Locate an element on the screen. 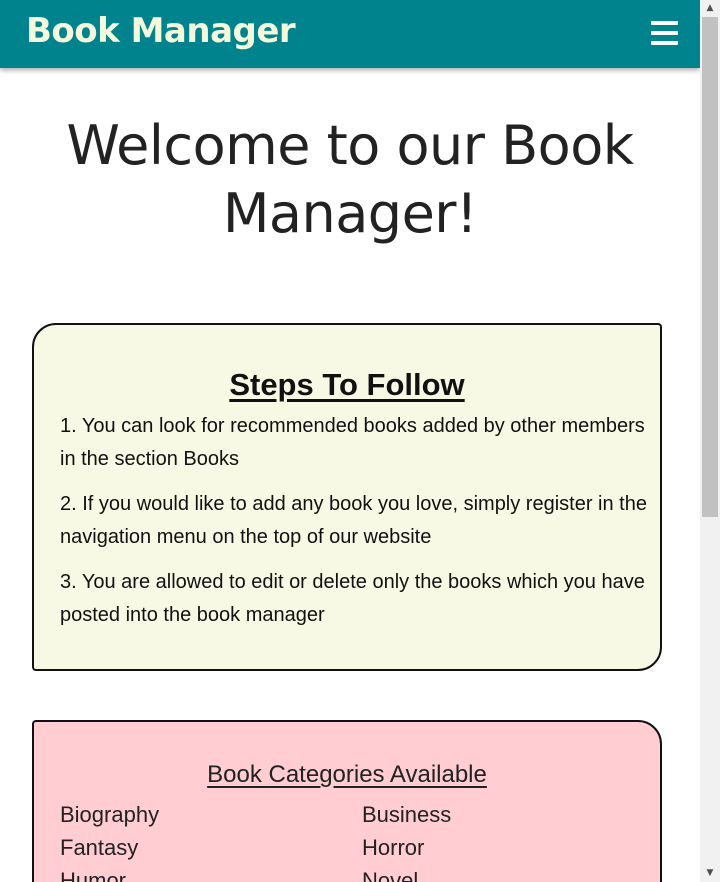 This screenshot has width=720, height=882. hamburger-bar-middle is located at coordinates (664, 33).